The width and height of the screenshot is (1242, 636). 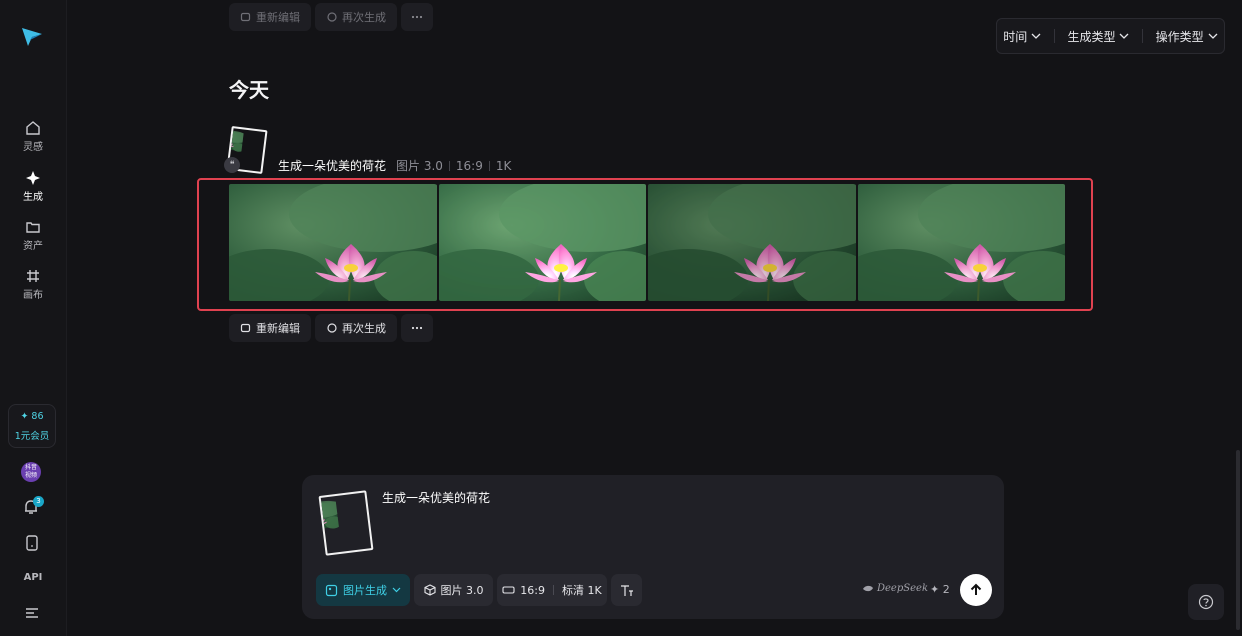 I want to click on prompt-input: 生成一朵优美的荷花, so click(x=436, y=497).